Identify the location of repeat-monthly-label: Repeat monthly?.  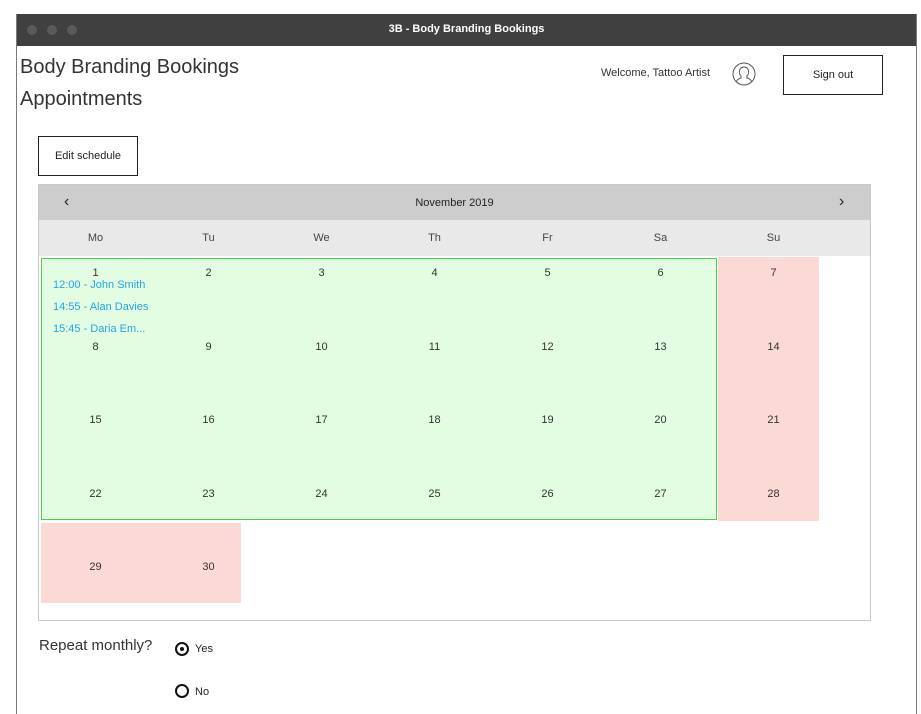
(96, 645).